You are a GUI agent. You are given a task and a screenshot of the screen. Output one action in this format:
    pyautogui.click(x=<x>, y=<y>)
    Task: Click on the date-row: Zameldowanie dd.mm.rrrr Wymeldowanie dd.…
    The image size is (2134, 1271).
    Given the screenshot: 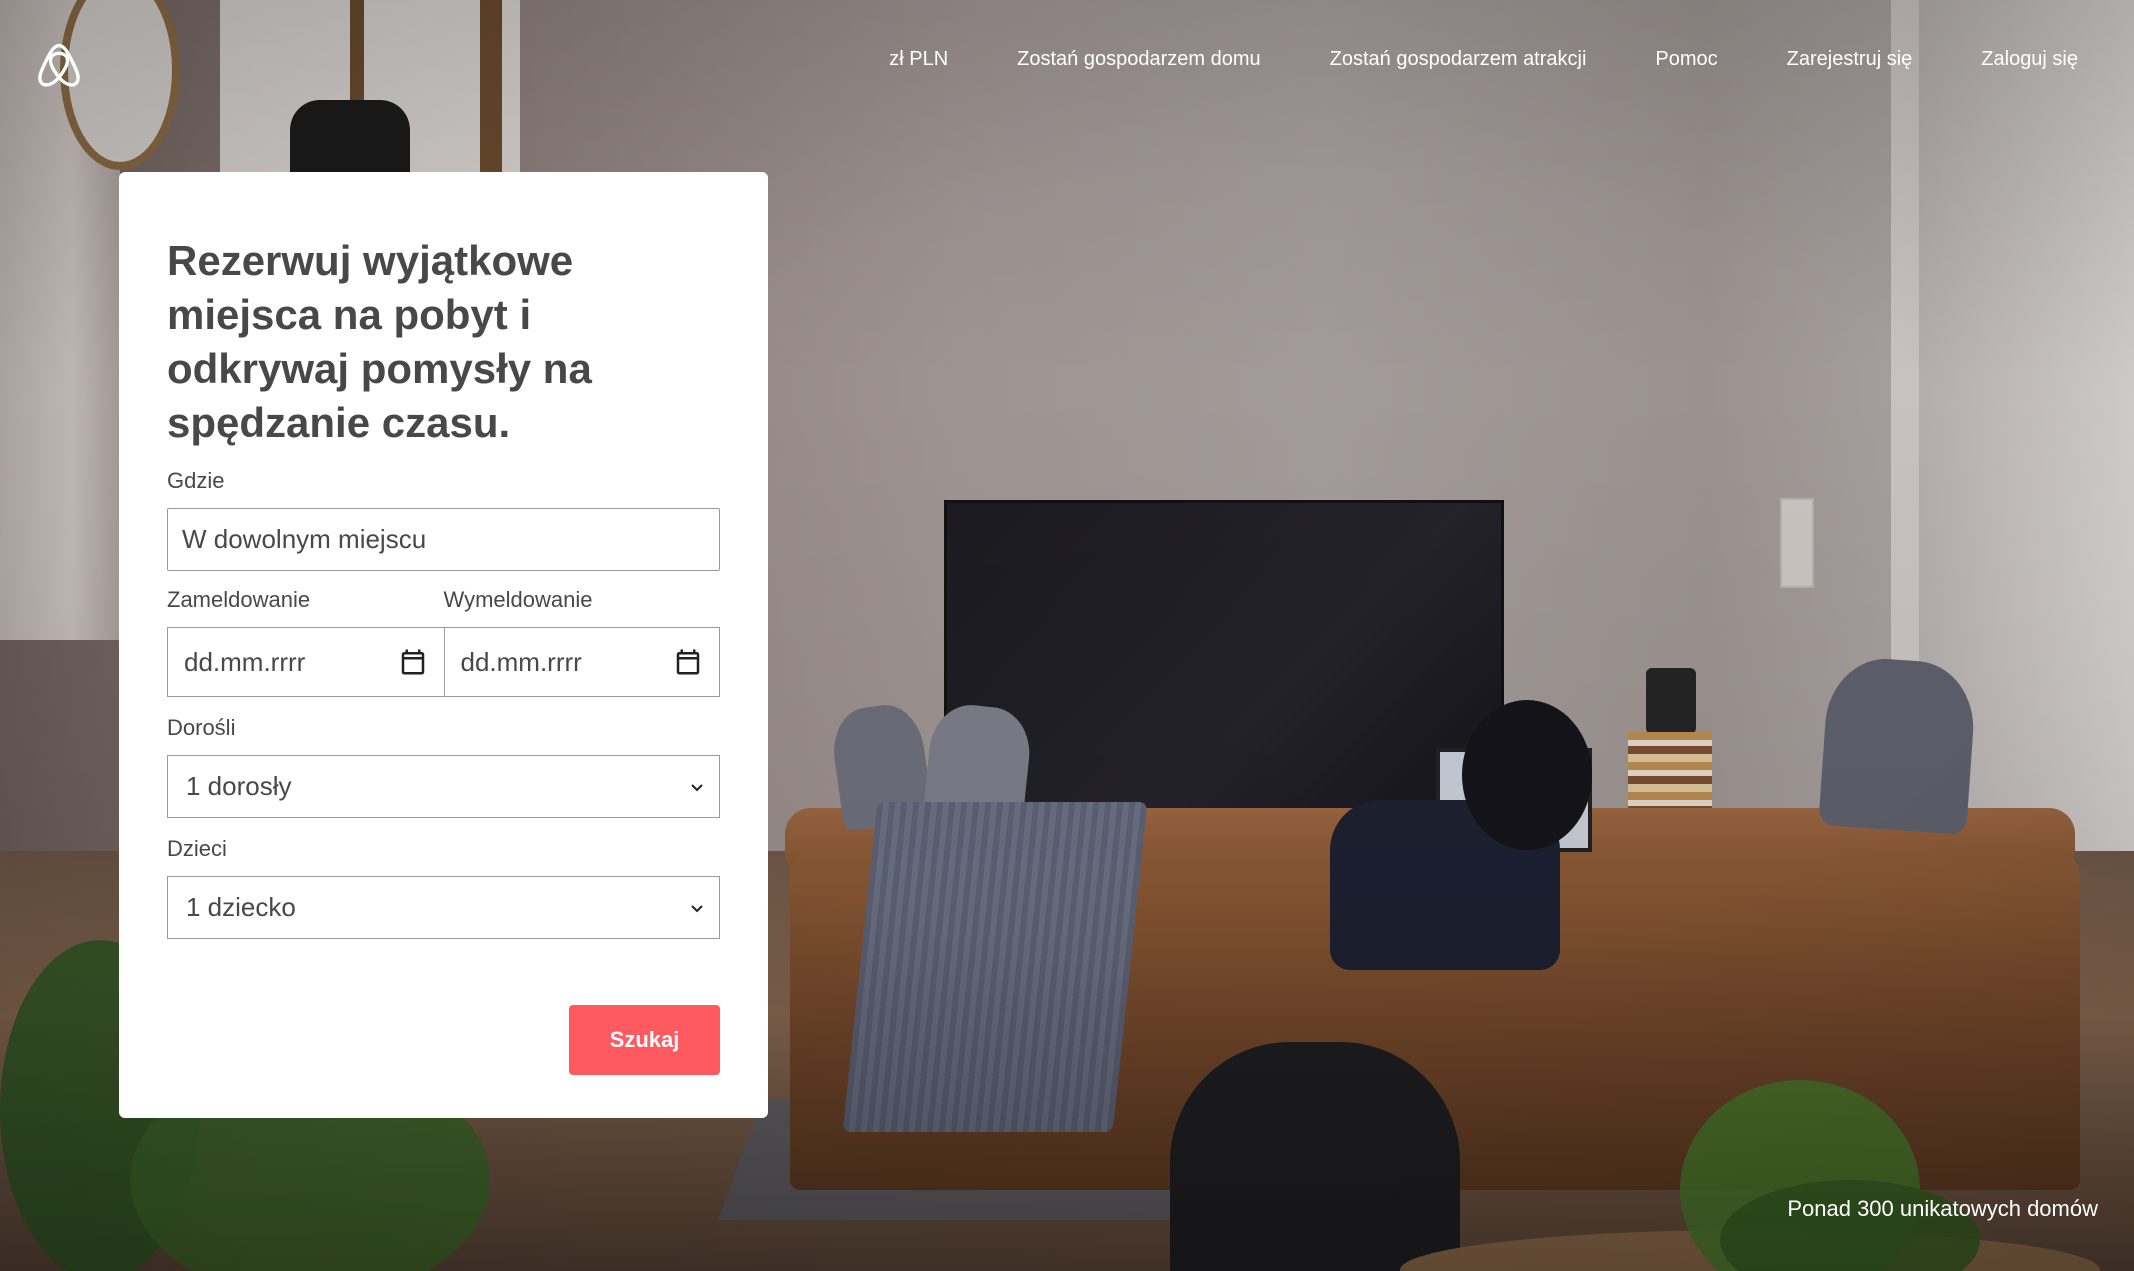 What is the action you would take?
    pyautogui.click(x=443, y=634)
    